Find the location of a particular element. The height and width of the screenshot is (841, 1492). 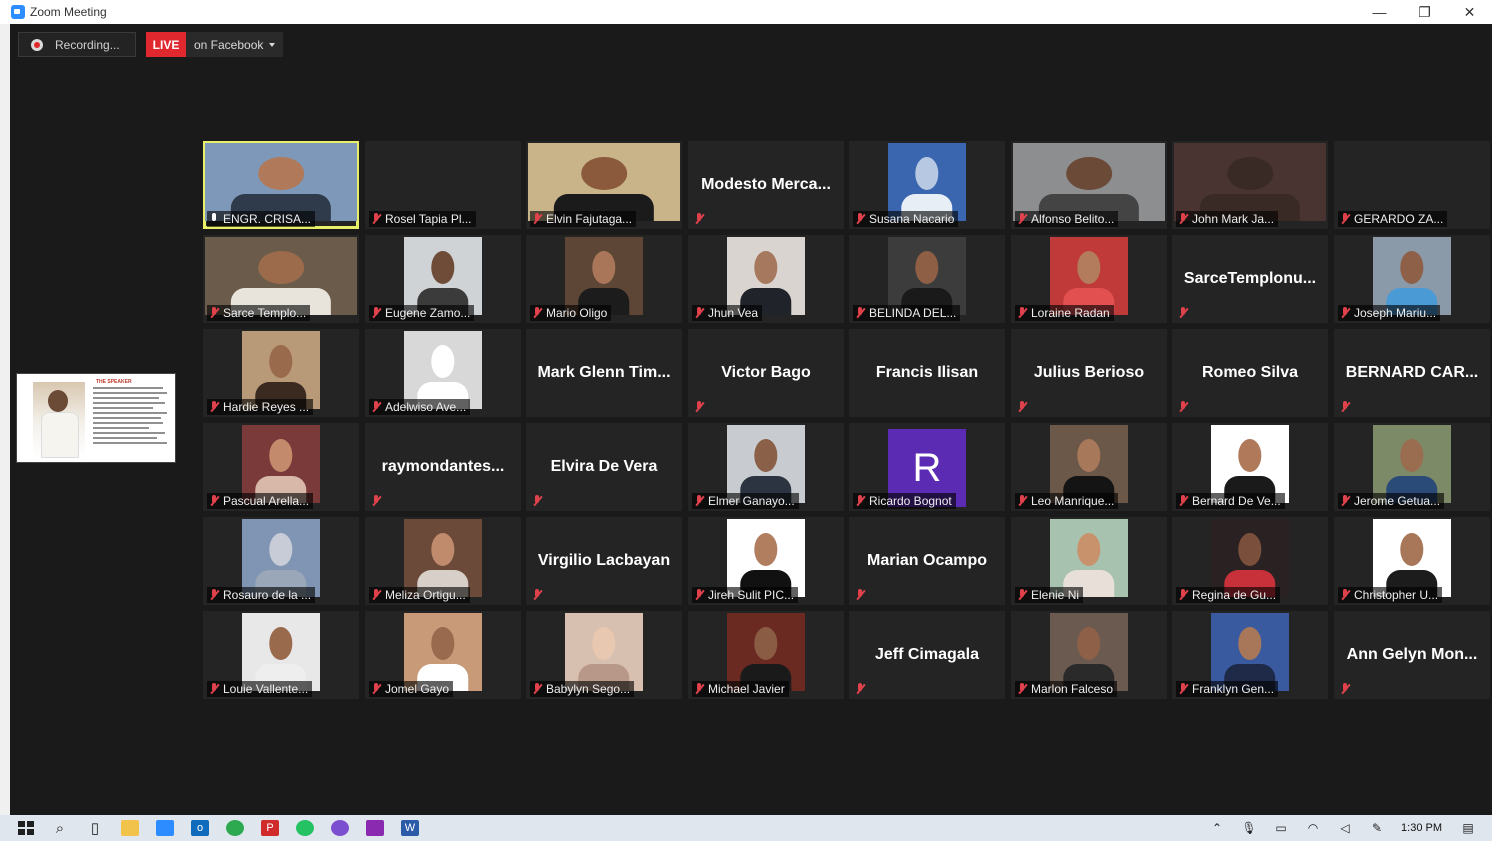

wifi-icon: ◠ is located at coordinates (1313, 828).